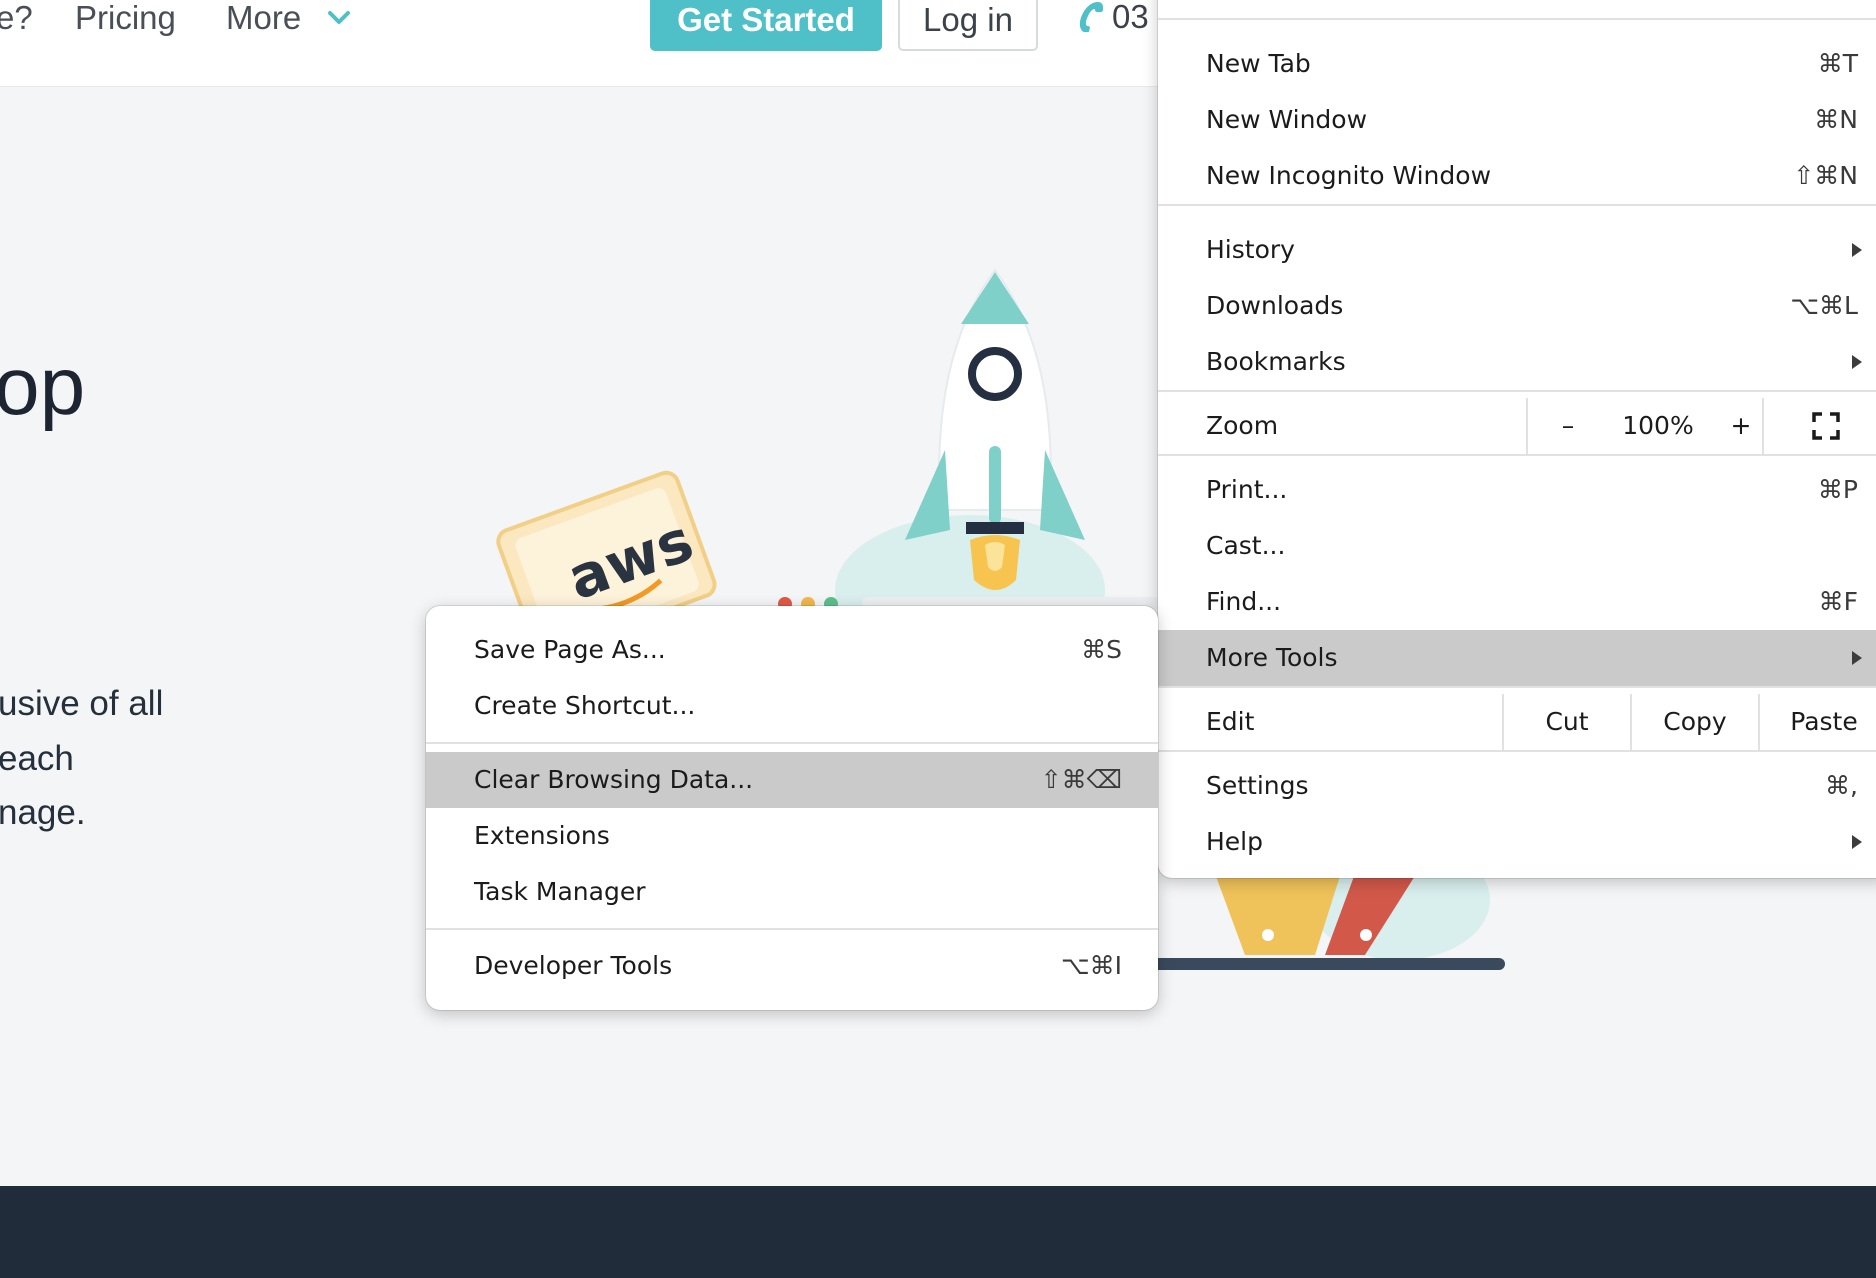  What do you see at coordinates (1517, 306) in the screenshot?
I see `menu-item-downloads: Downloads ⌥⌘L` at bounding box center [1517, 306].